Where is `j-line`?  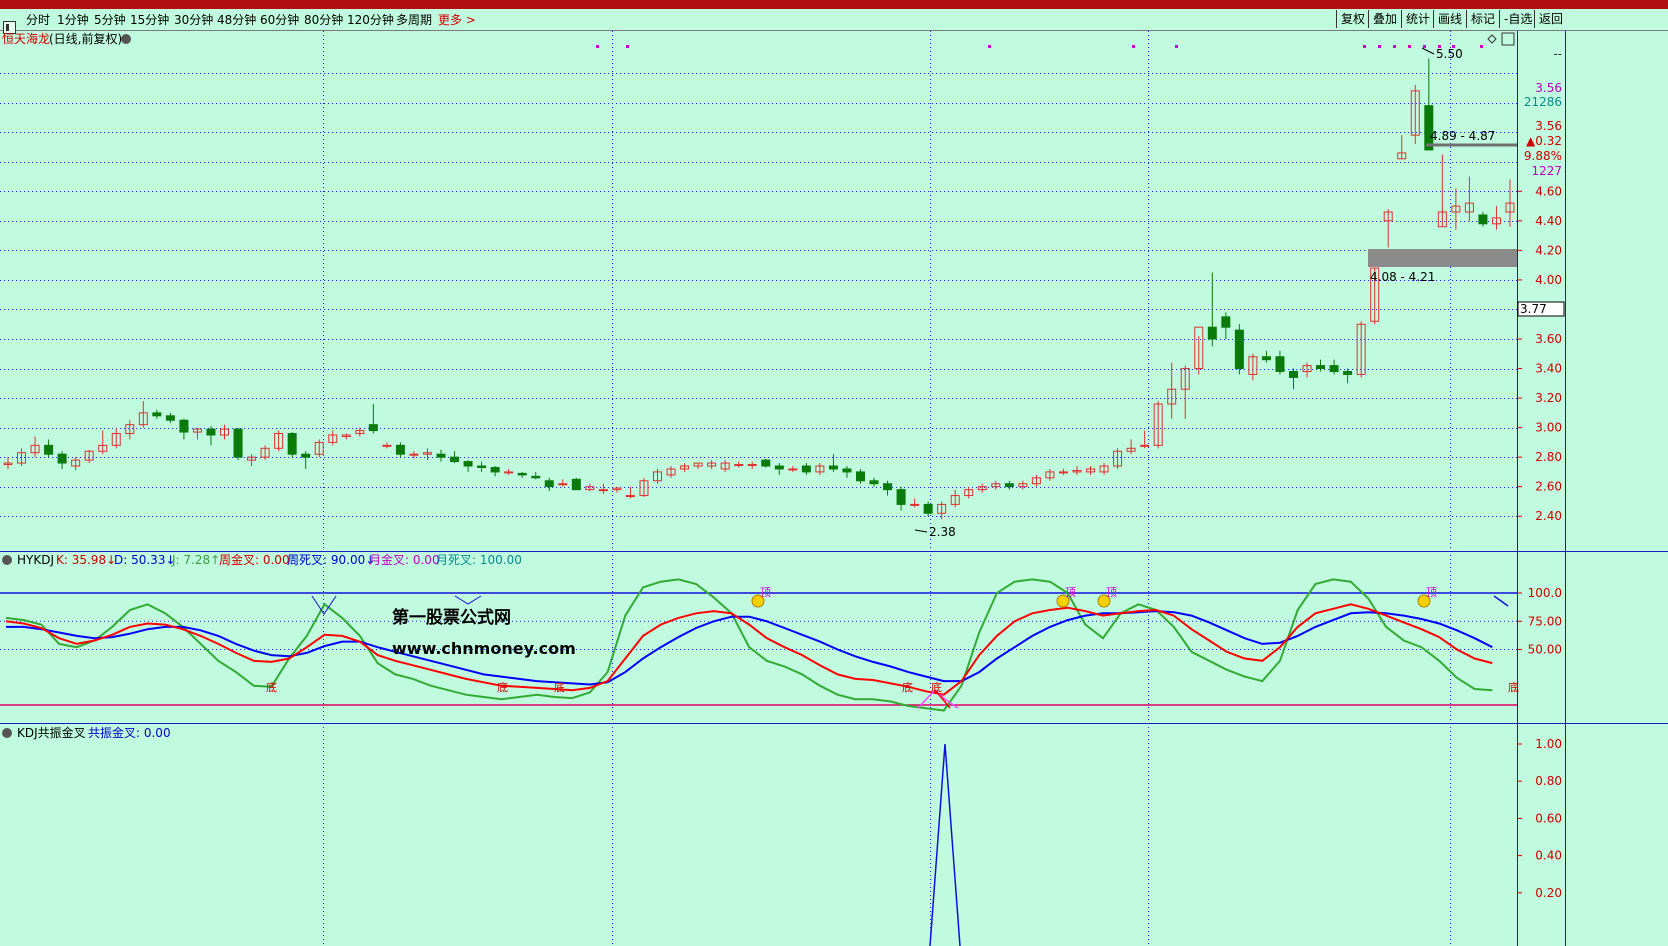 j-line is located at coordinates (749, 645).